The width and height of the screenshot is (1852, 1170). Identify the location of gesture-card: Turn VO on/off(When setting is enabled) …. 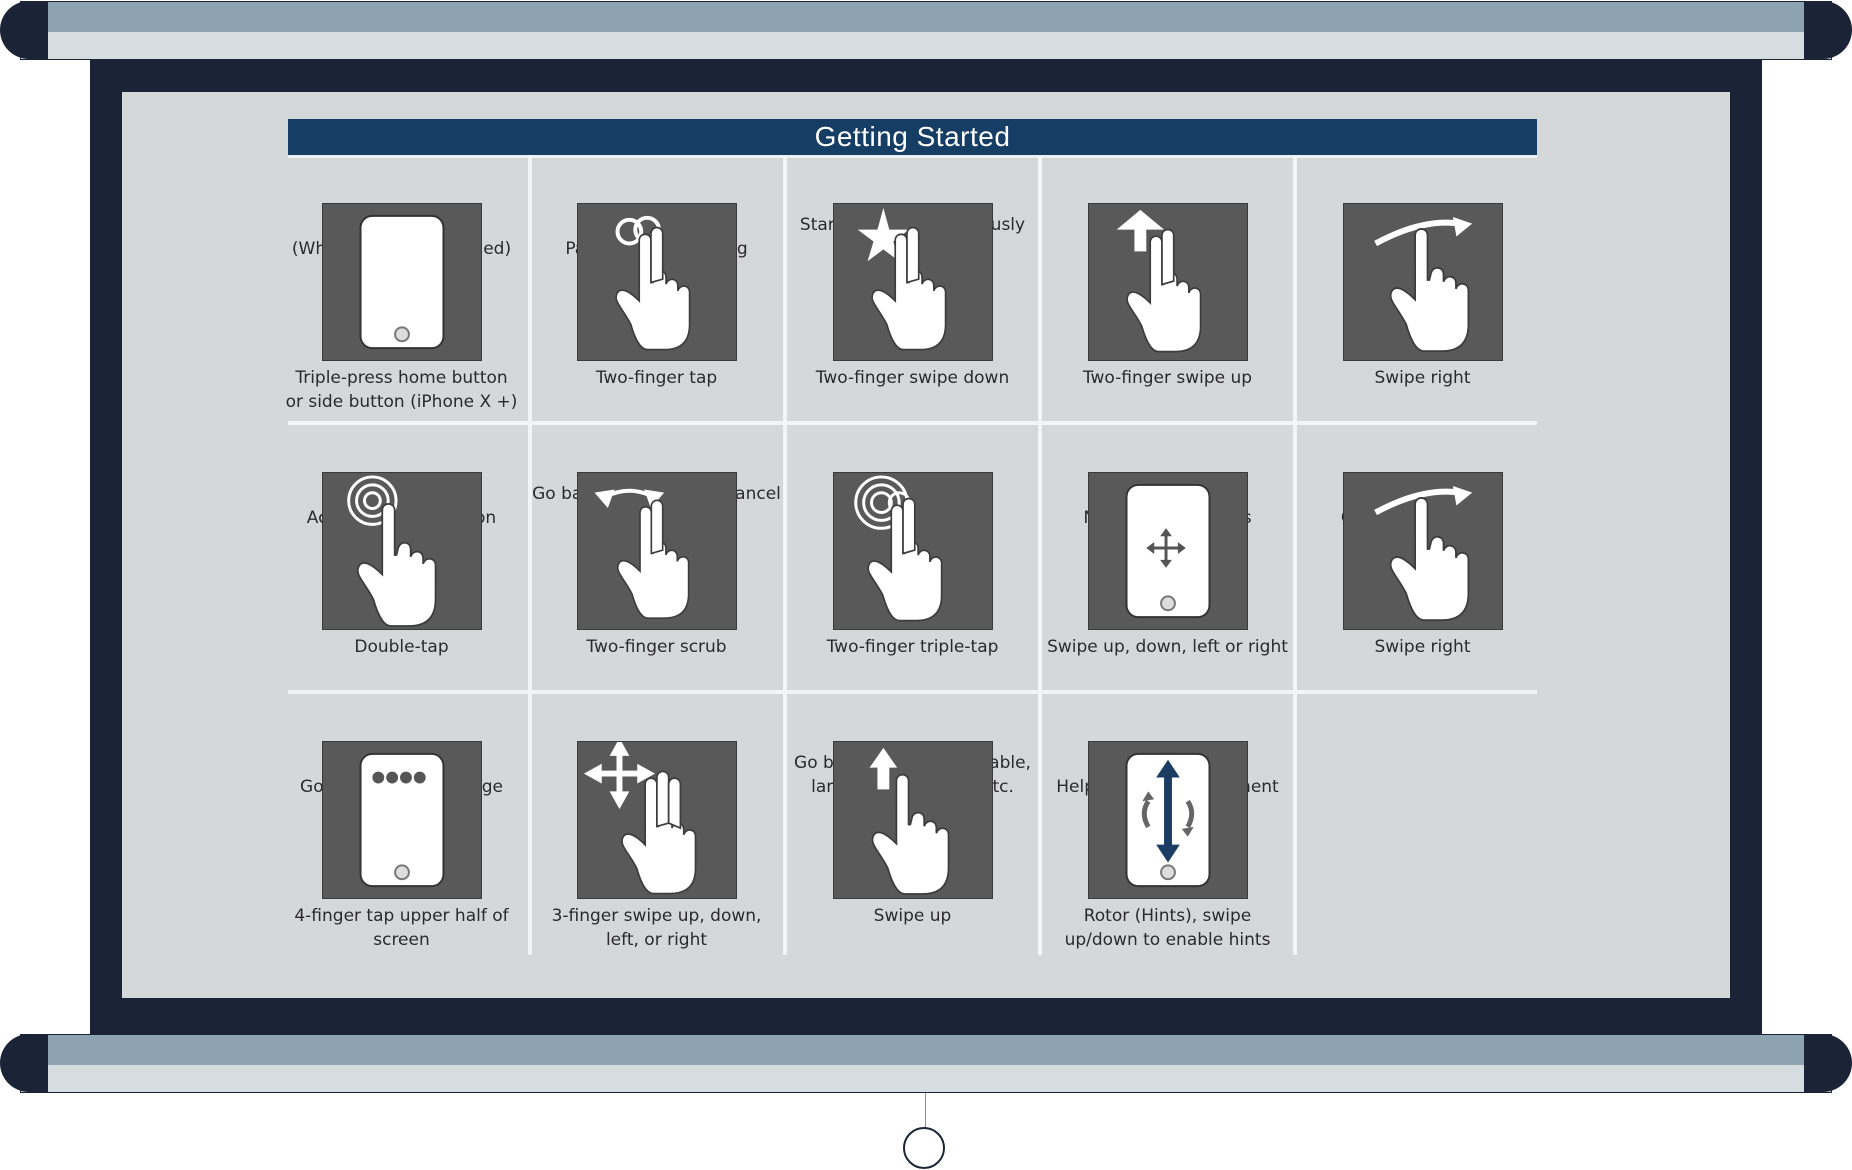
(401, 287).